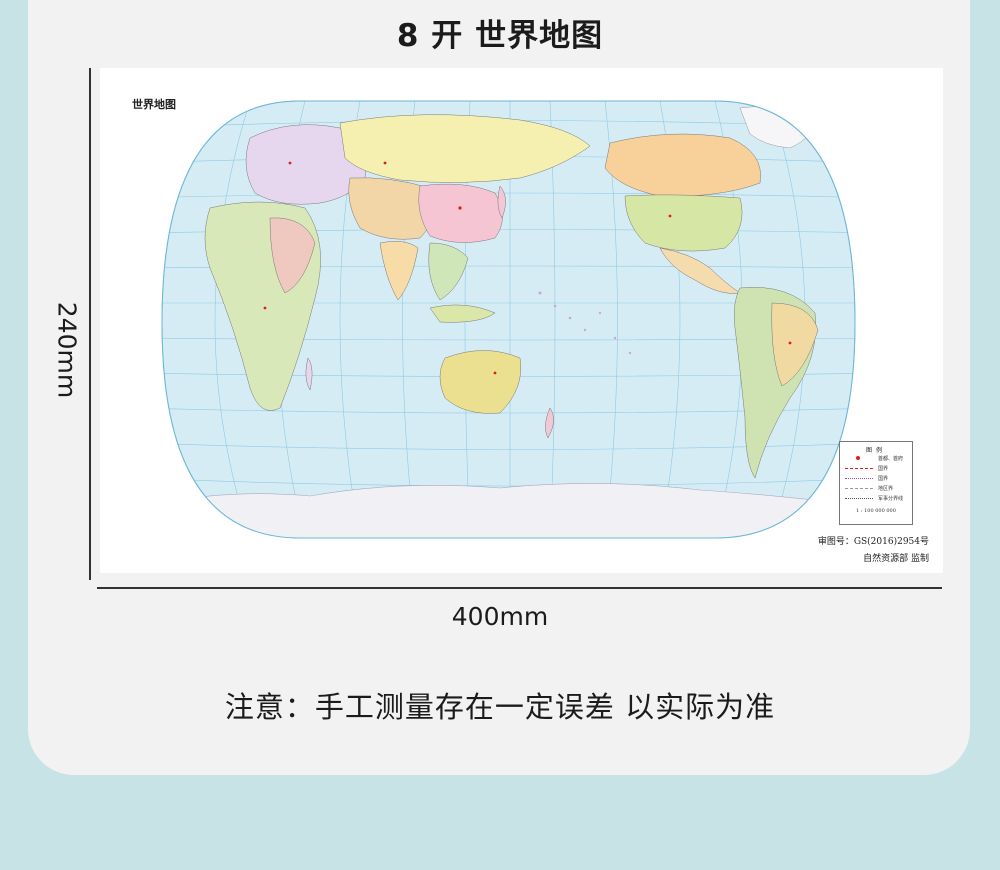  Describe the element at coordinates (859, 488) in the screenshot. I see `region-border-icon` at that location.